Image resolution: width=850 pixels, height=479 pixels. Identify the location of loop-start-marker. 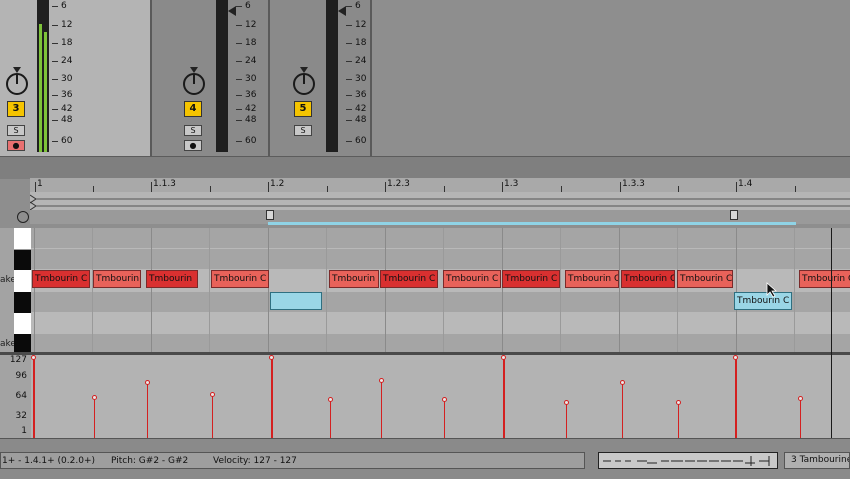
(270, 215).